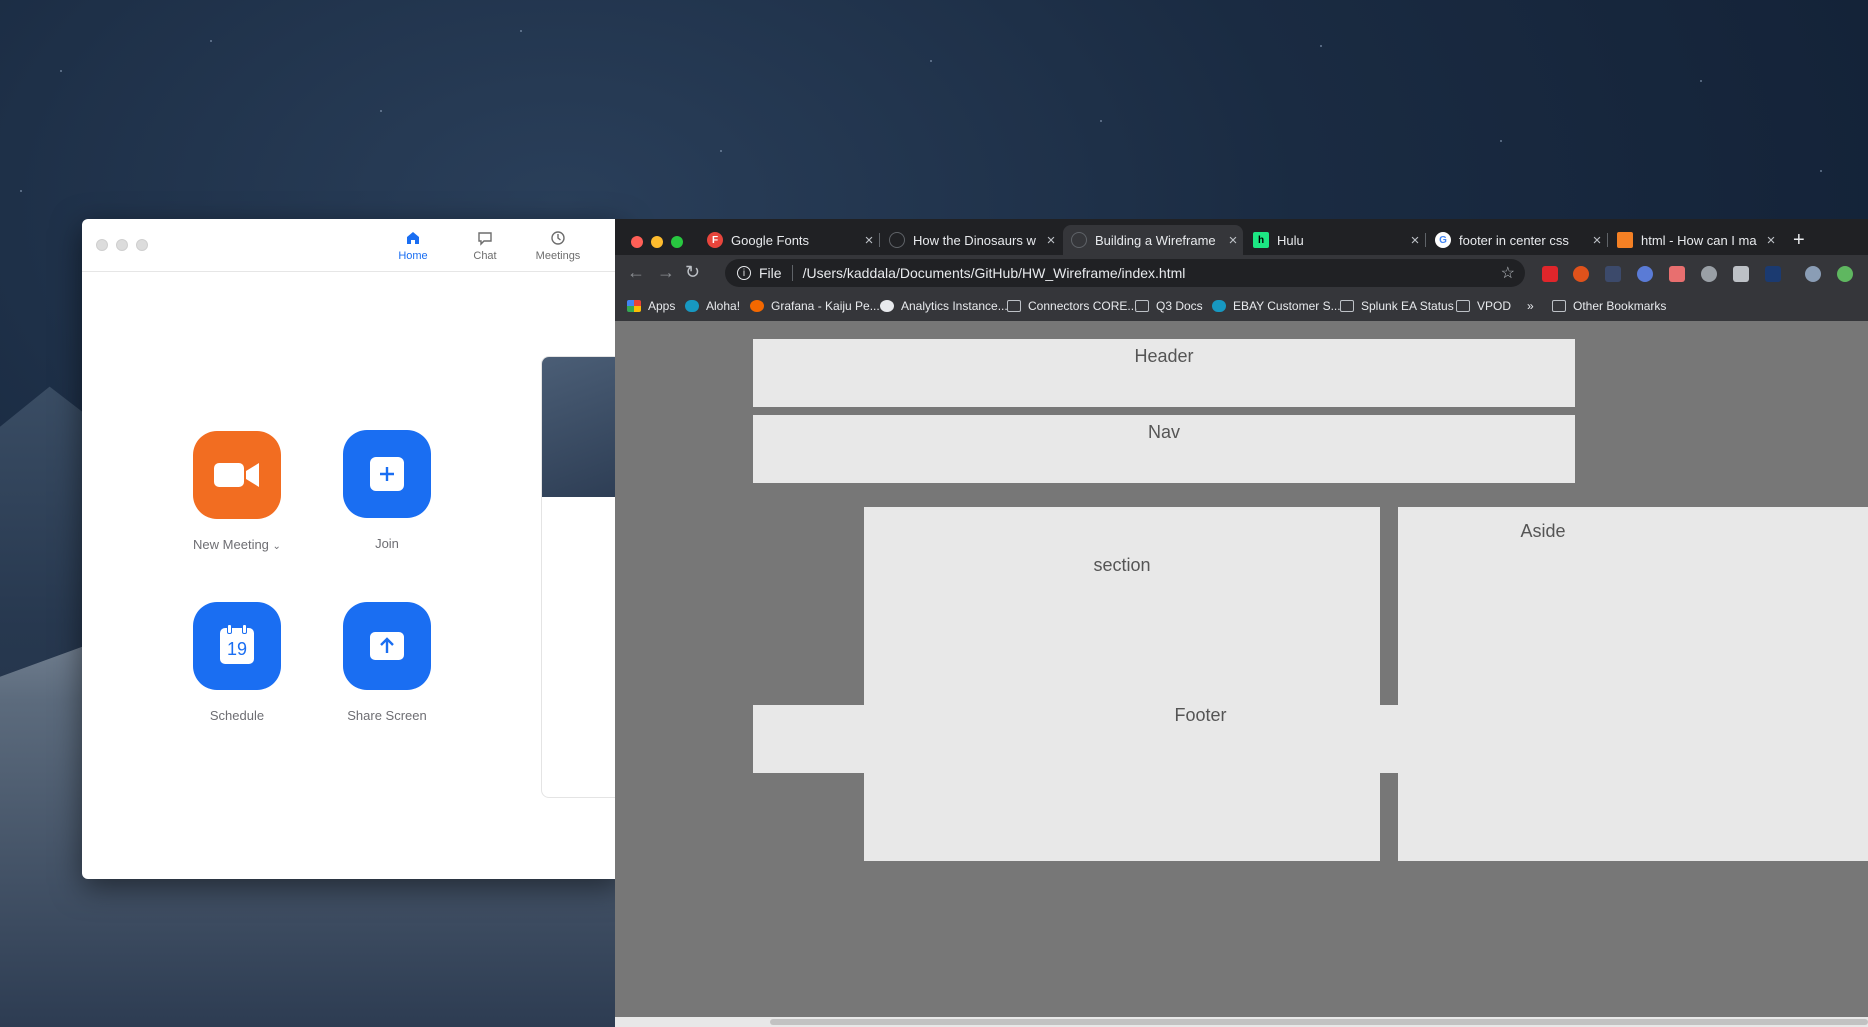 This screenshot has height=1027, width=1868. Describe the element at coordinates (277, 546) in the screenshot. I see `chevron-down-icon: ⌄` at that location.